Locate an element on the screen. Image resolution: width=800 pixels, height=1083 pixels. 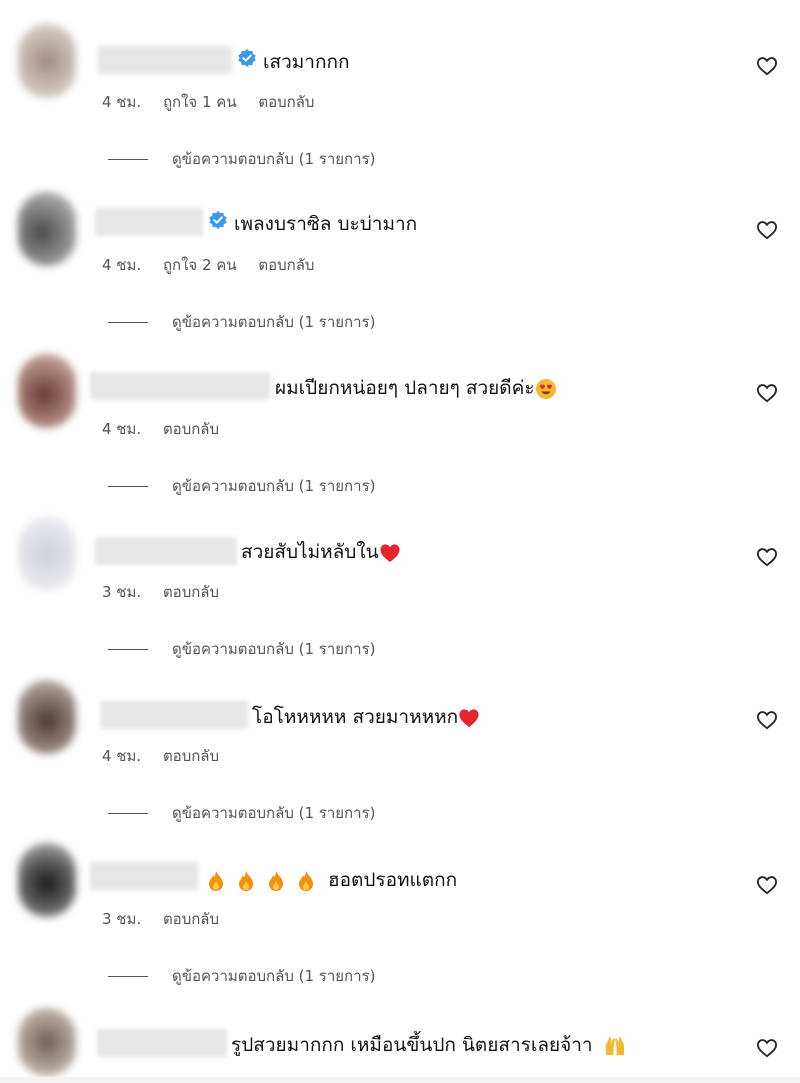
comment-text: ฮอตปรอทแตกก is located at coordinates (331, 880).